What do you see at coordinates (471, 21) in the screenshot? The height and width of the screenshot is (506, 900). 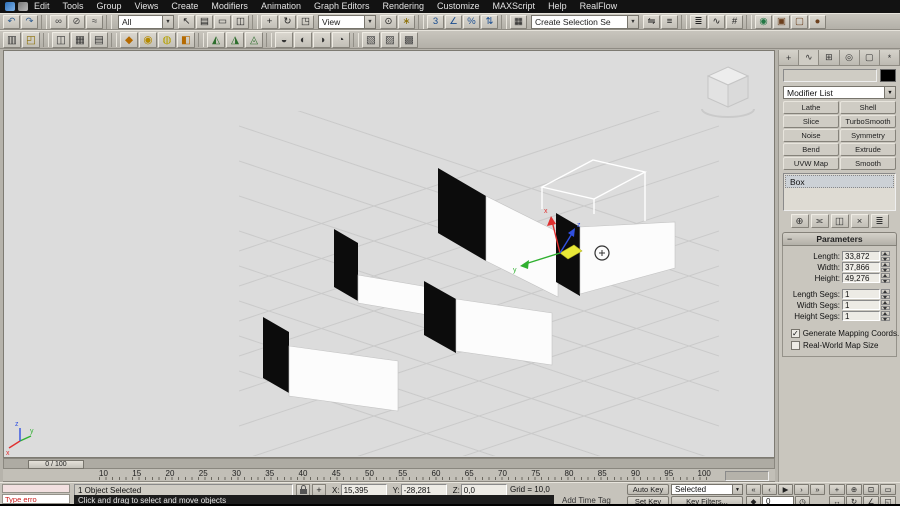 I see `percent-snap-icon: %` at bounding box center [471, 21].